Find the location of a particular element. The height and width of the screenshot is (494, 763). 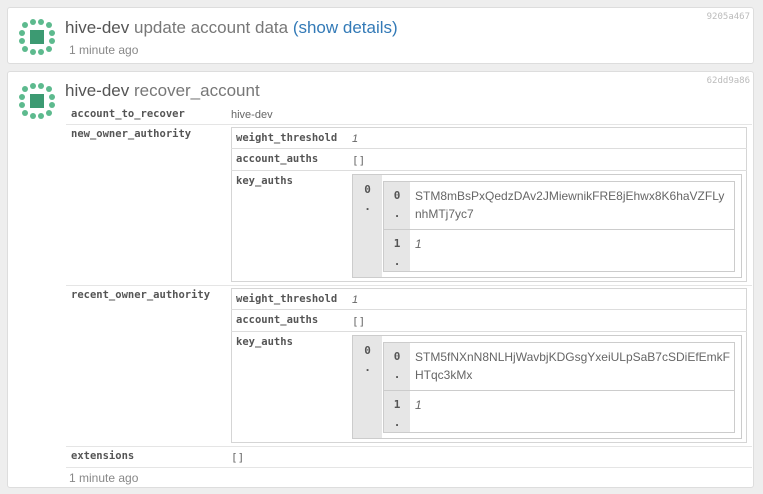

field-key: extensions is located at coordinates (148, 457).